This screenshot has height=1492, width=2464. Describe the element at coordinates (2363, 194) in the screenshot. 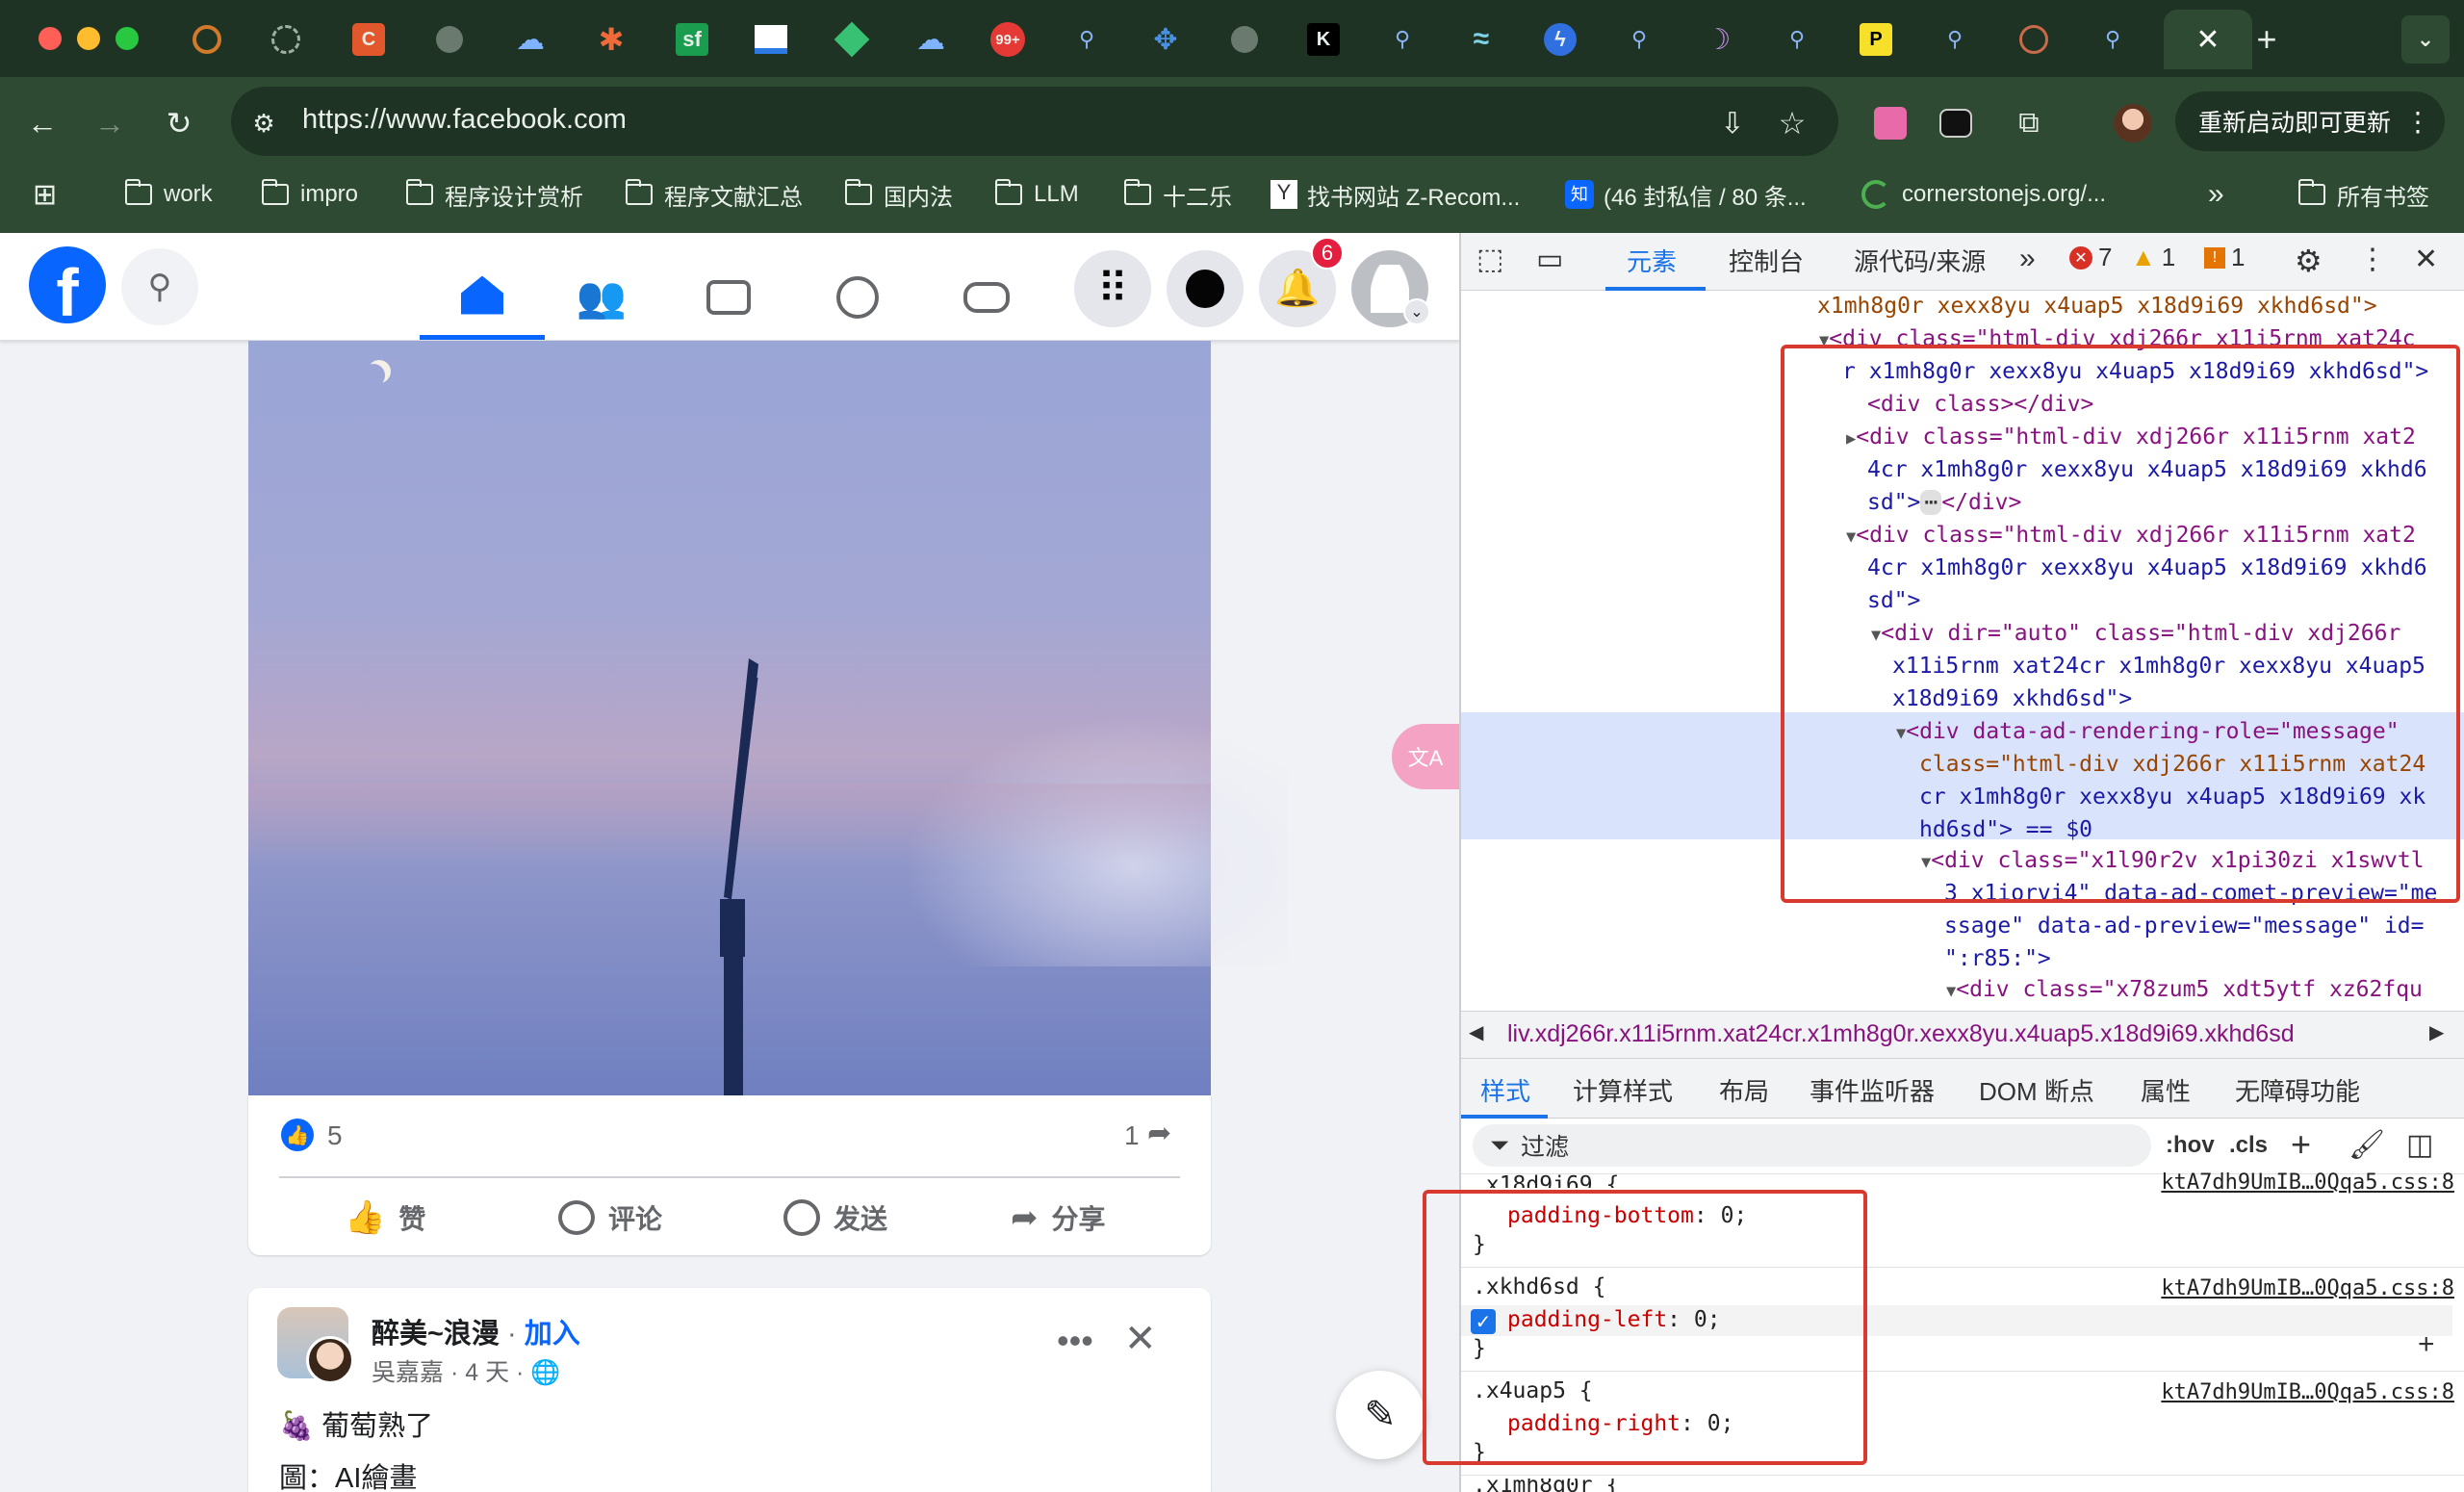

I see `all-bookmarks-folder: 所有书签` at that location.